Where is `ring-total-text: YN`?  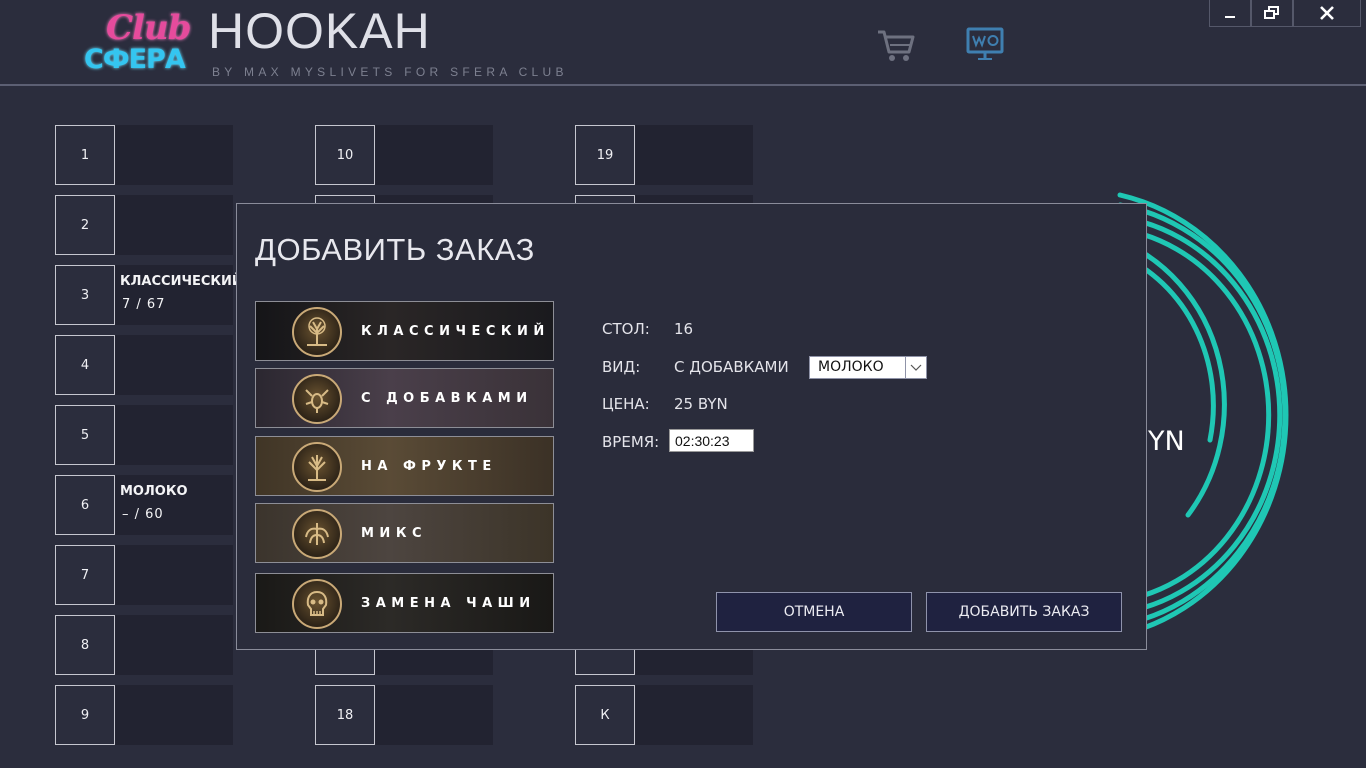 ring-total-text: YN is located at coordinates (1166, 441).